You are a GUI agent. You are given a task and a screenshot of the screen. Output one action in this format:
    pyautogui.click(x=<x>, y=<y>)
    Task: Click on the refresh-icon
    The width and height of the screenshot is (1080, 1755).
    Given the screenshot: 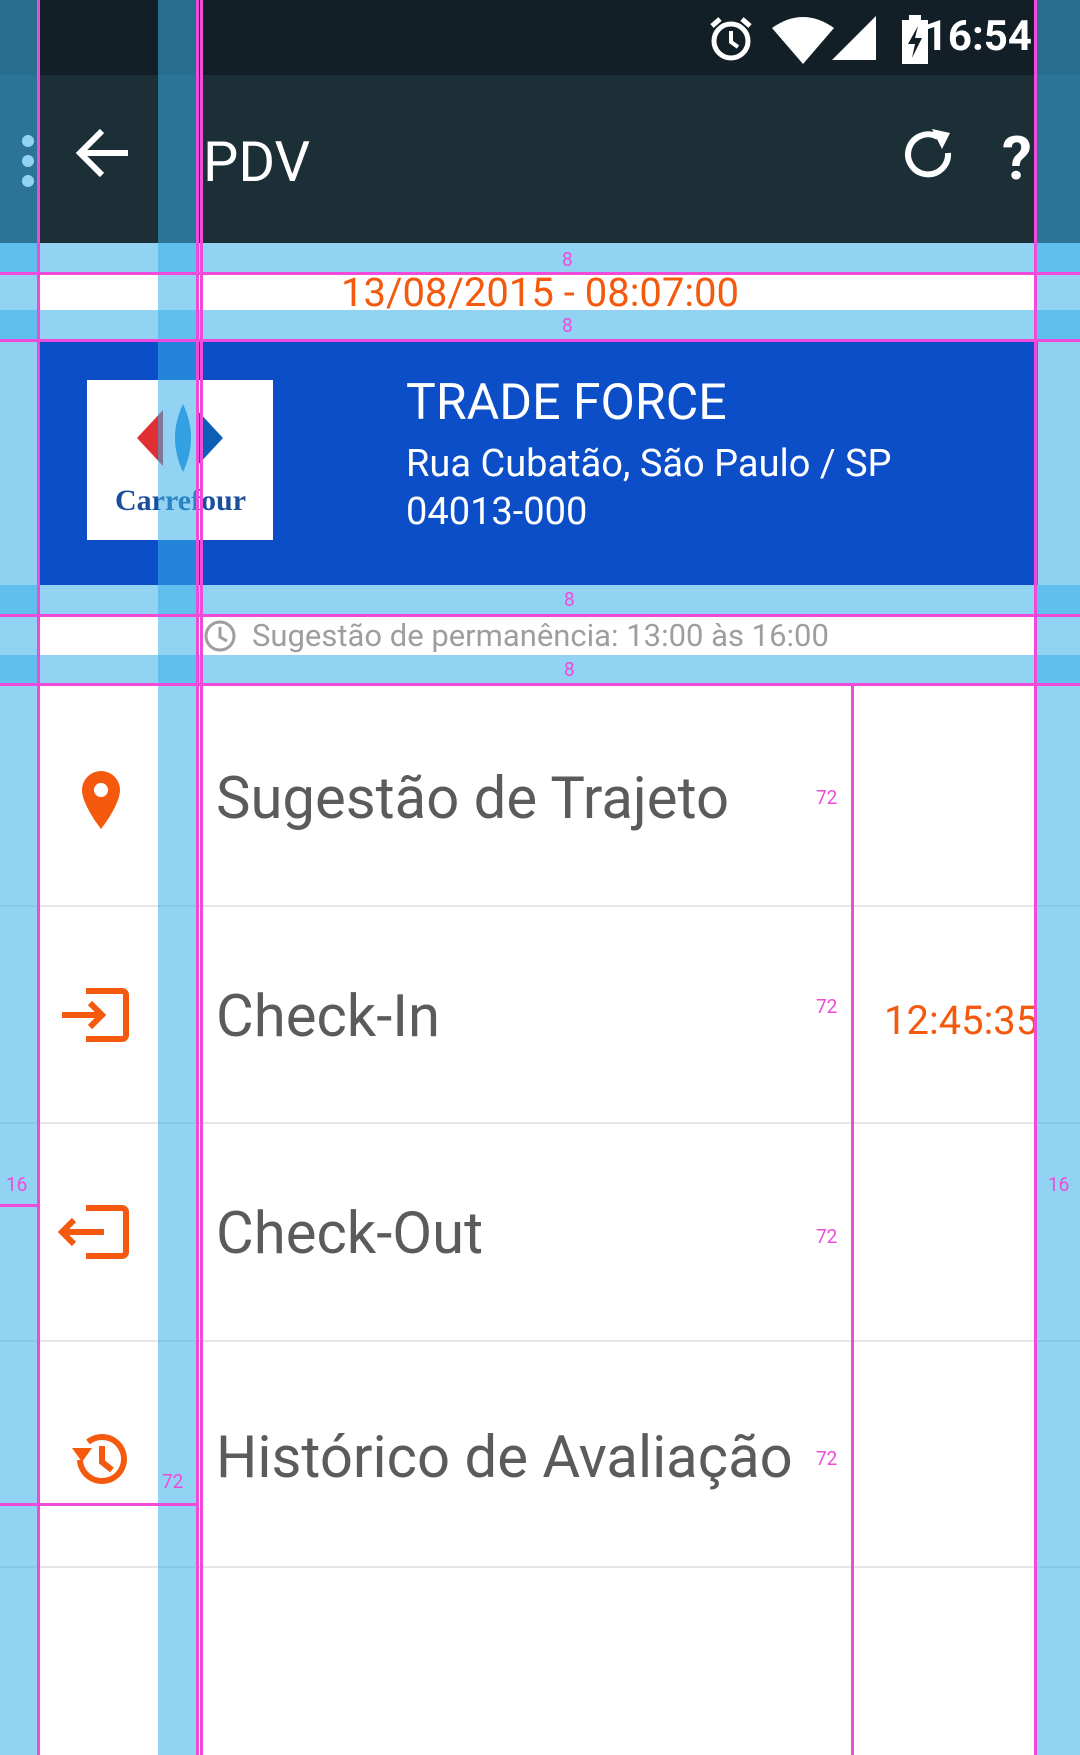 What is the action you would take?
    pyautogui.click(x=929, y=156)
    